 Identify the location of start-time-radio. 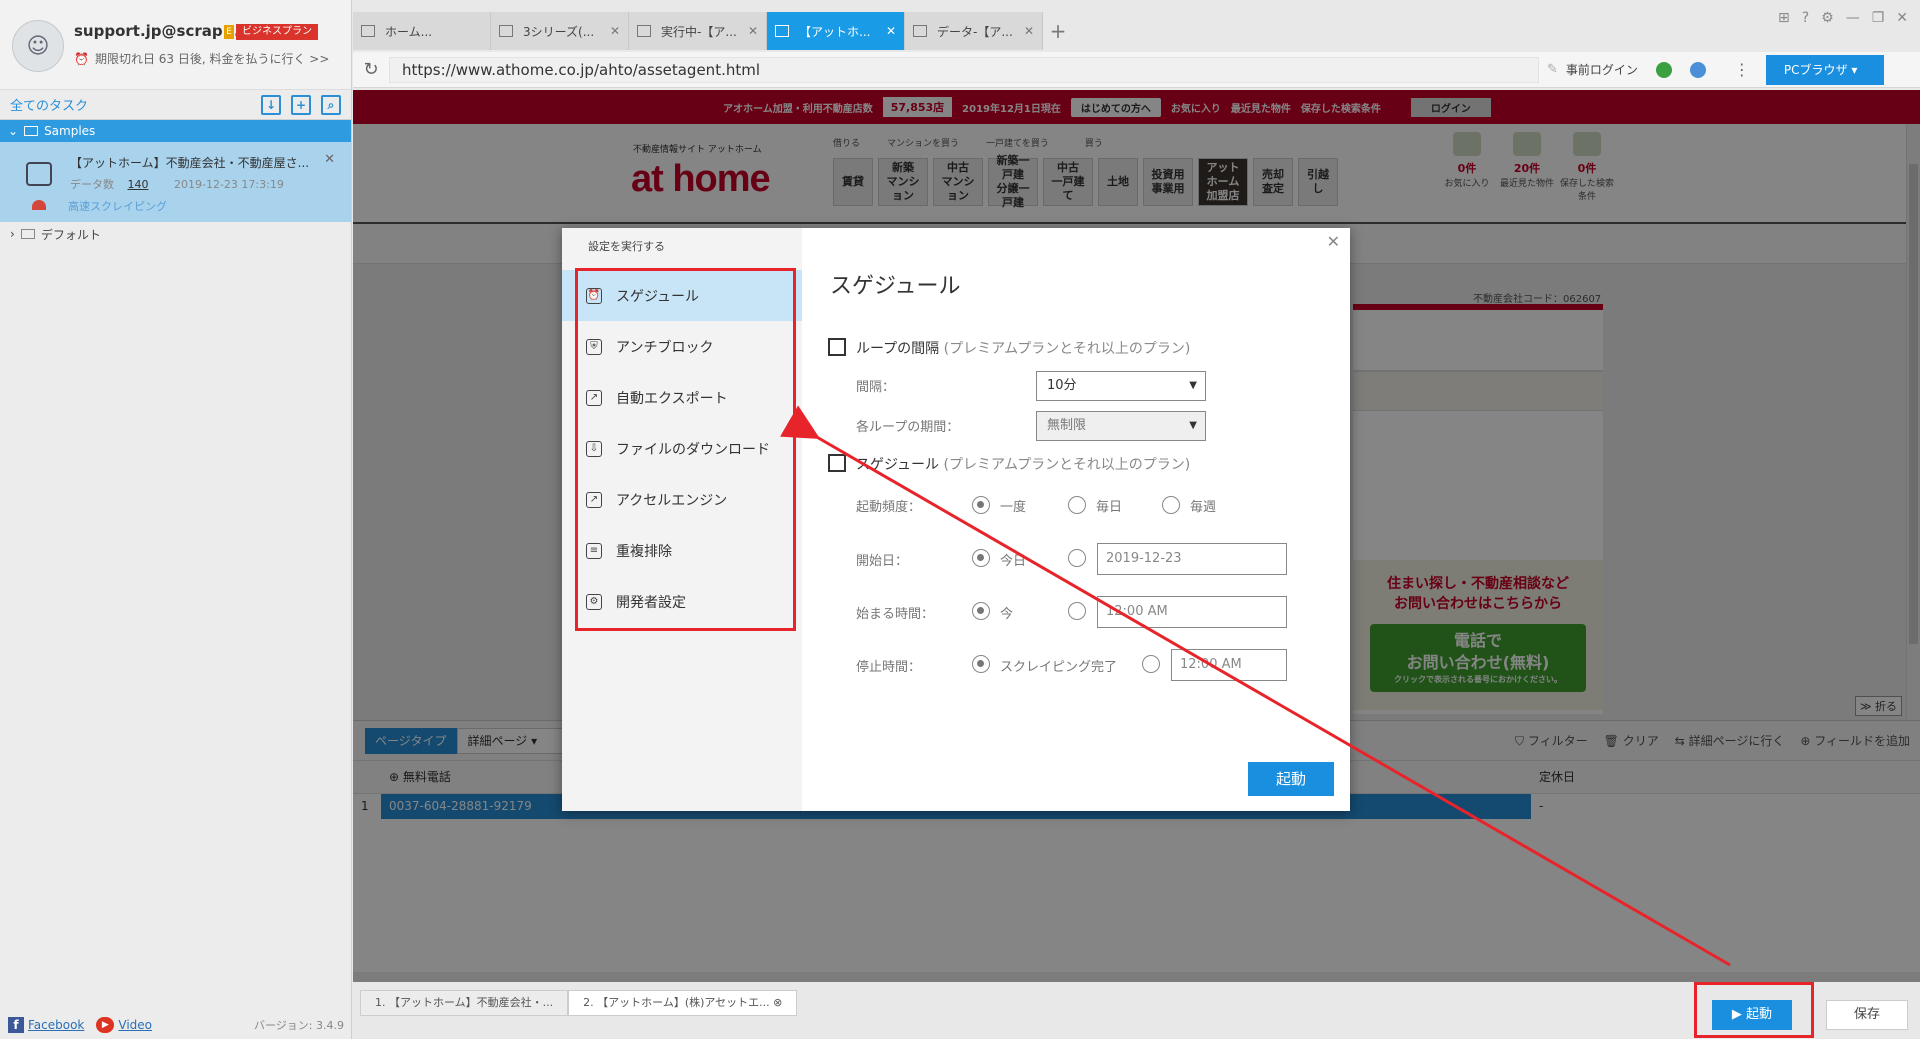
(1077, 611).